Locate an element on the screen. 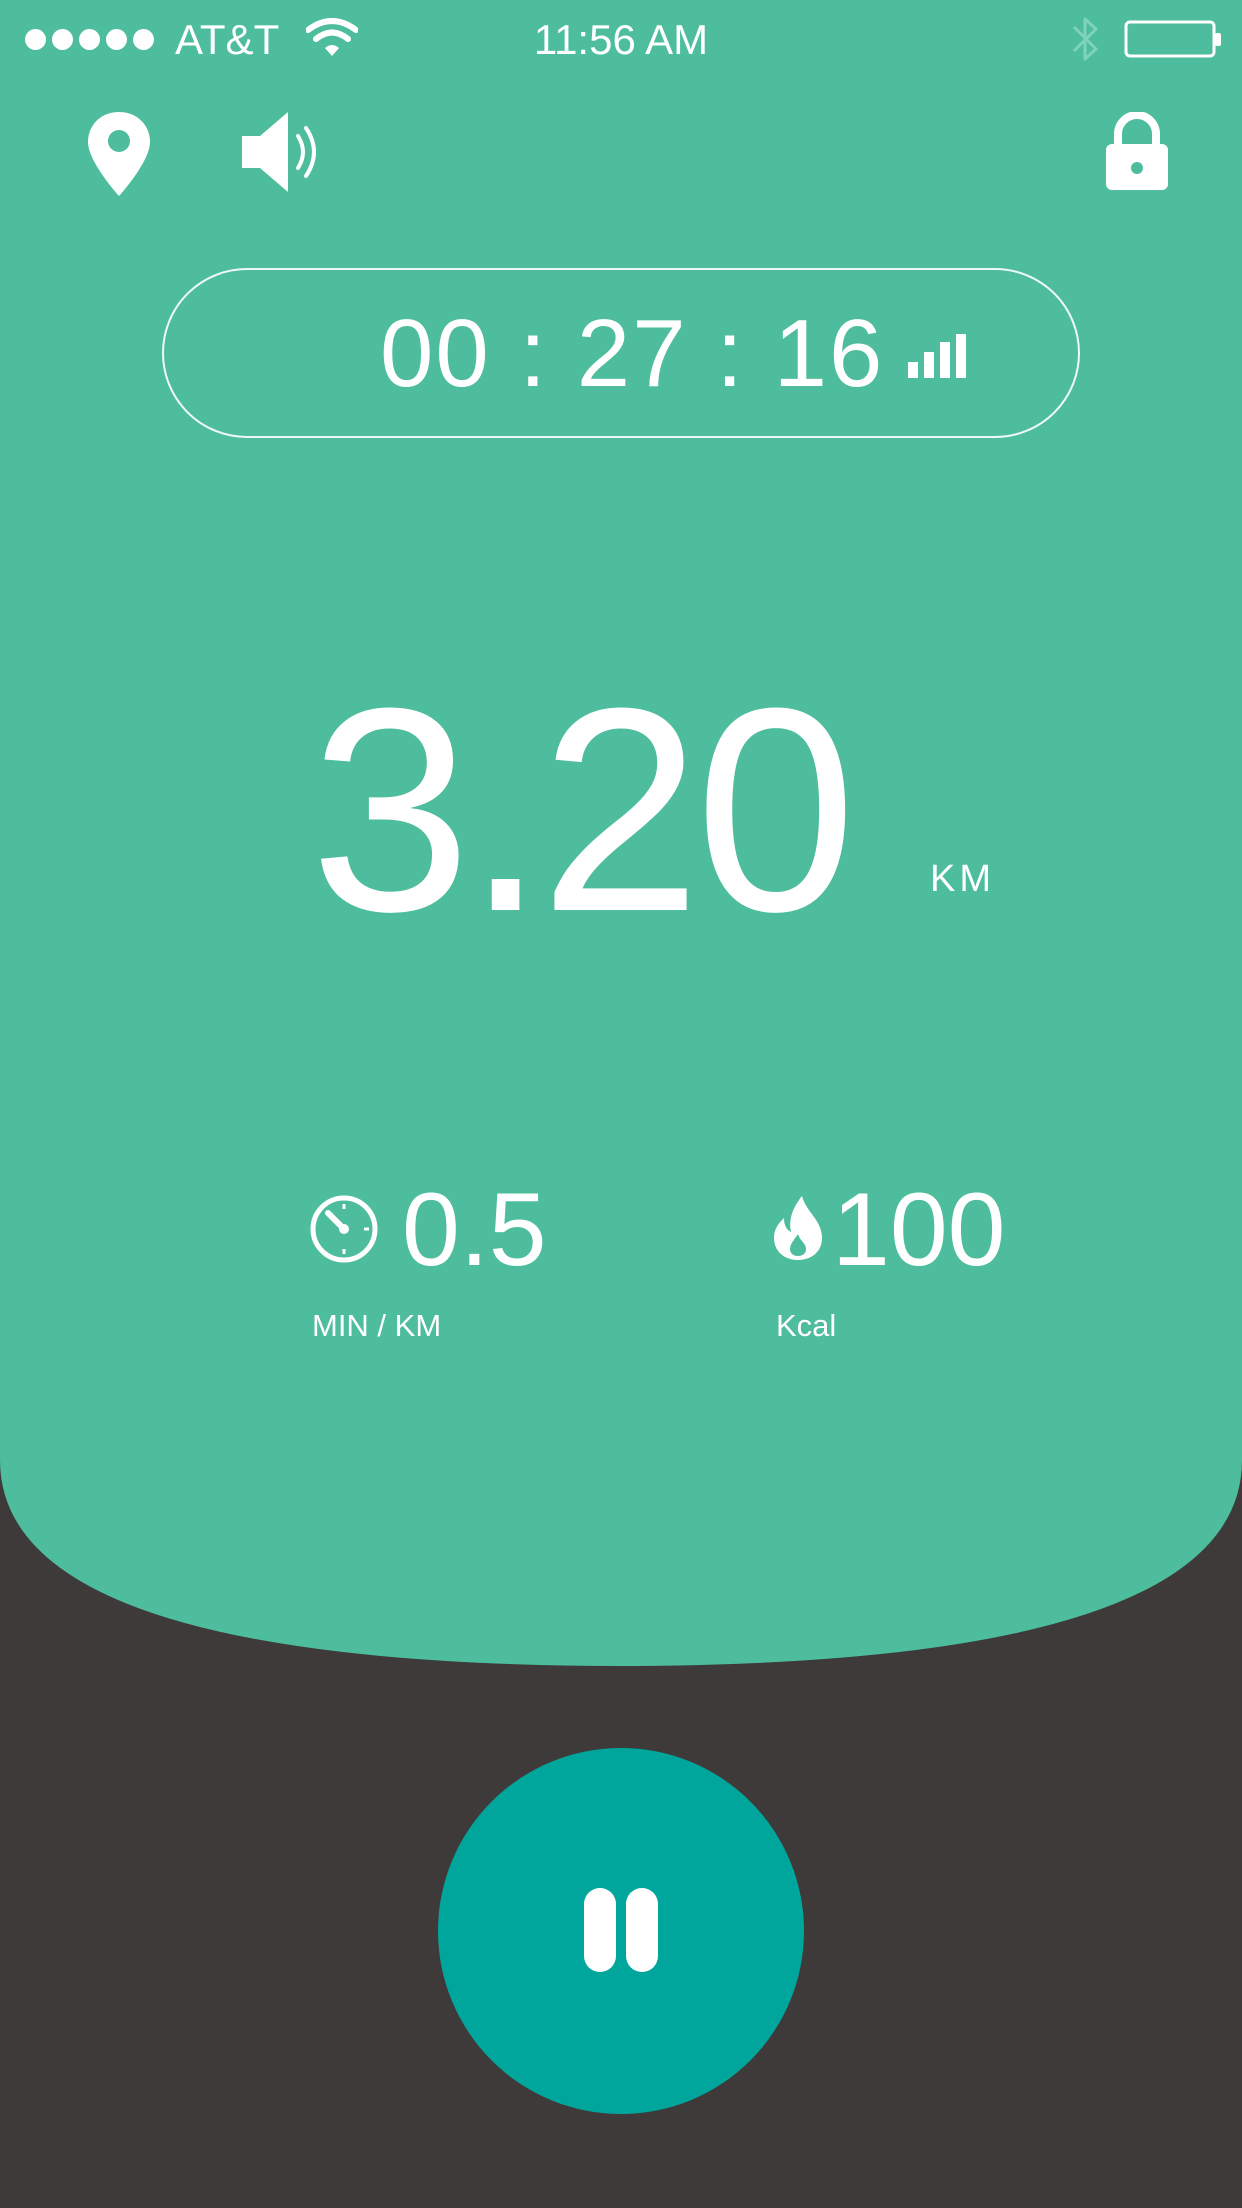 The width and height of the screenshot is (1242, 2208). battery-icon is located at coordinates (1172, 39).